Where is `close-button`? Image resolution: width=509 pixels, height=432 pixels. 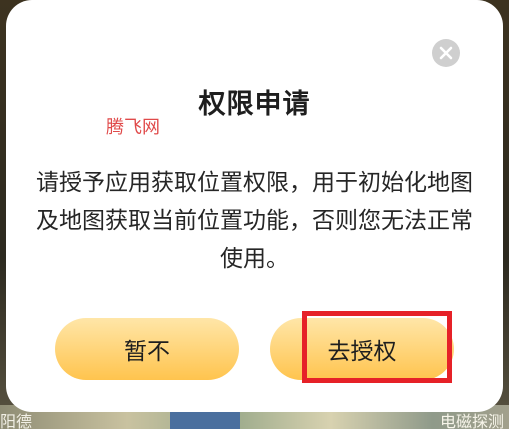
close-button is located at coordinates (446, 53).